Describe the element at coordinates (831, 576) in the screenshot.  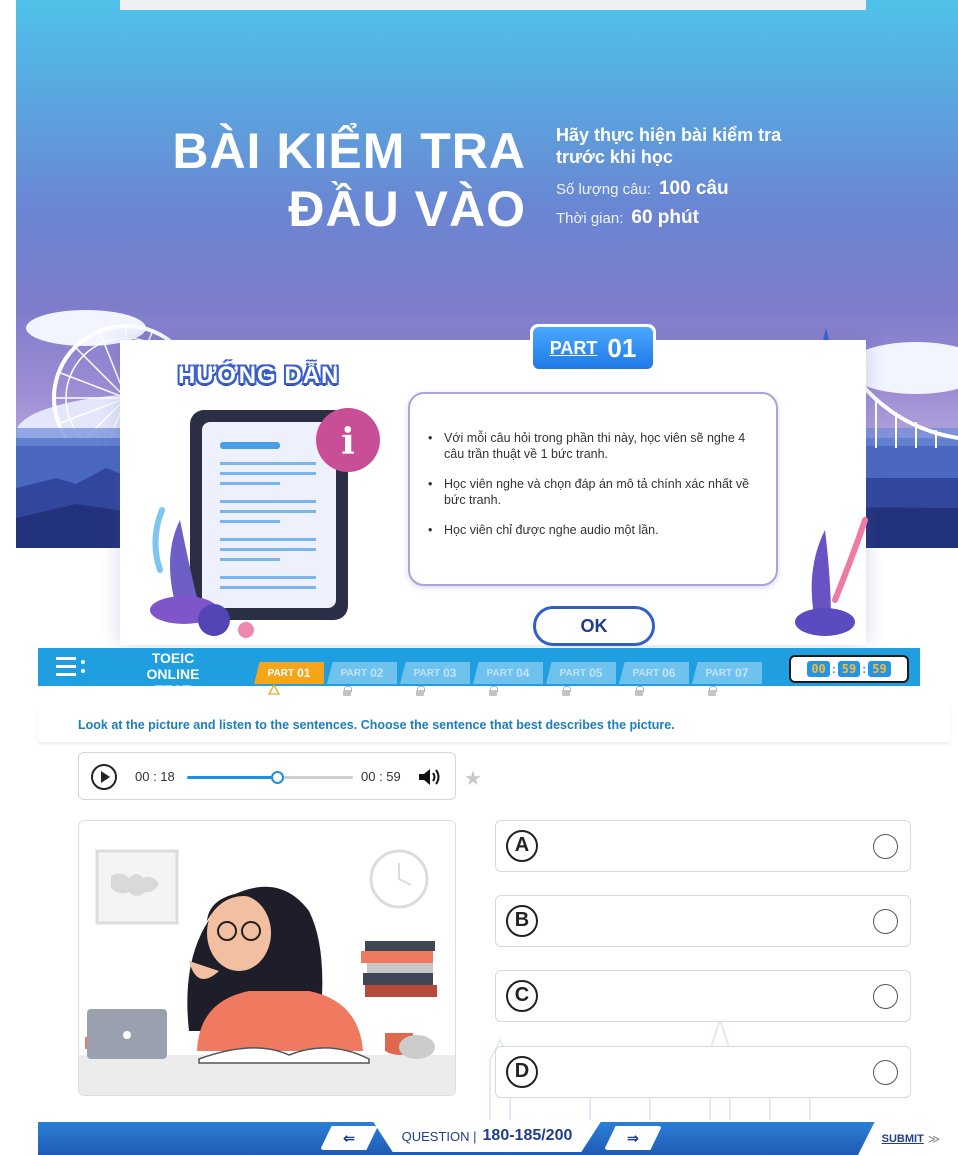
I see `plant-illustration-right` at that location.